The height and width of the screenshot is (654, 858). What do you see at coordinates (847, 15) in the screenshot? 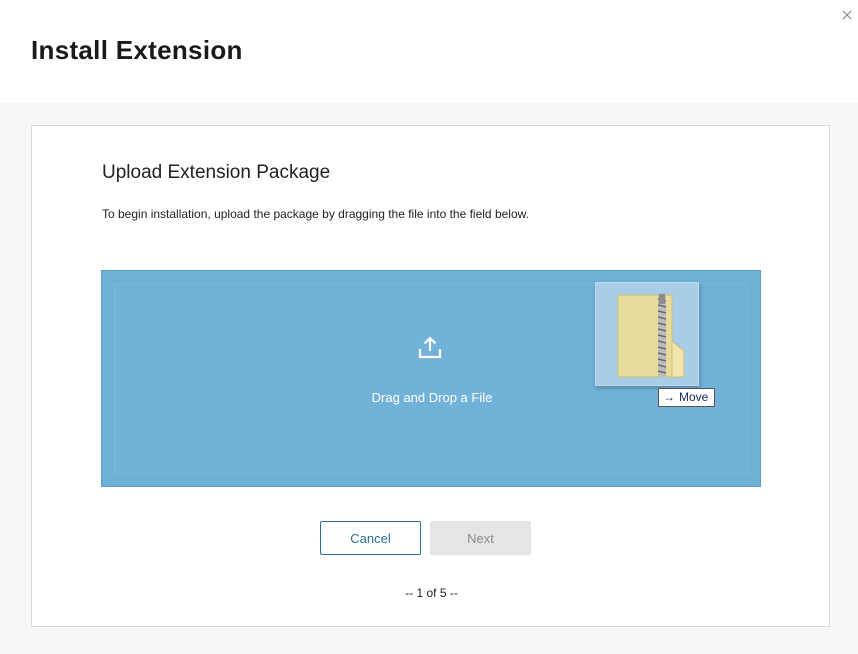
I see `close-icon` at bounding box center [847, 15].